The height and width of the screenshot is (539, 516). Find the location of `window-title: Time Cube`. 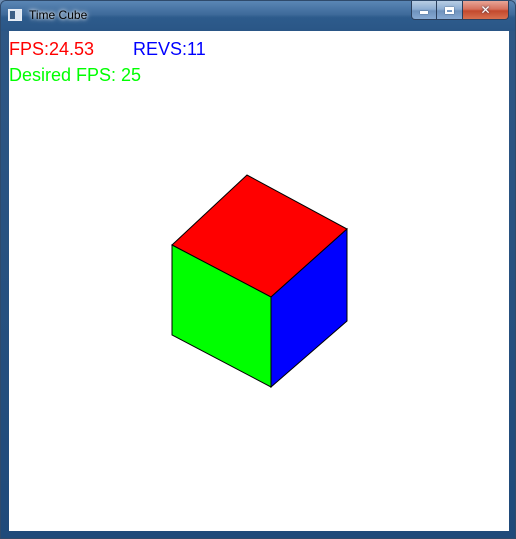

window-title: Time Cube is located at coordinates (58, 15).